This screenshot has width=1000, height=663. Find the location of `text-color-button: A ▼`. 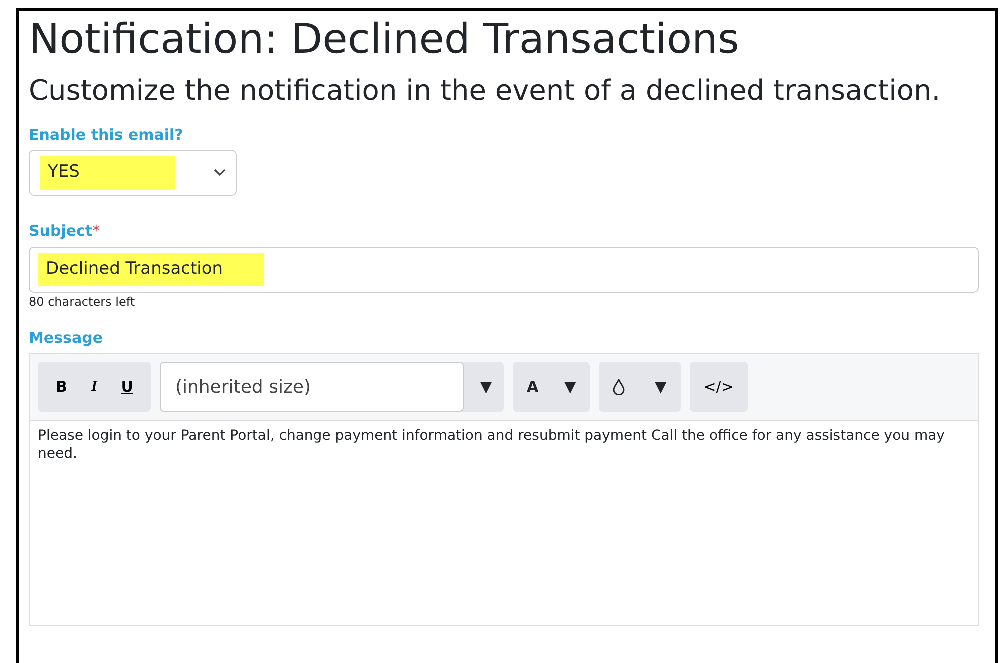

text-color-button: A ▼ is located at coordinates (551, 387).